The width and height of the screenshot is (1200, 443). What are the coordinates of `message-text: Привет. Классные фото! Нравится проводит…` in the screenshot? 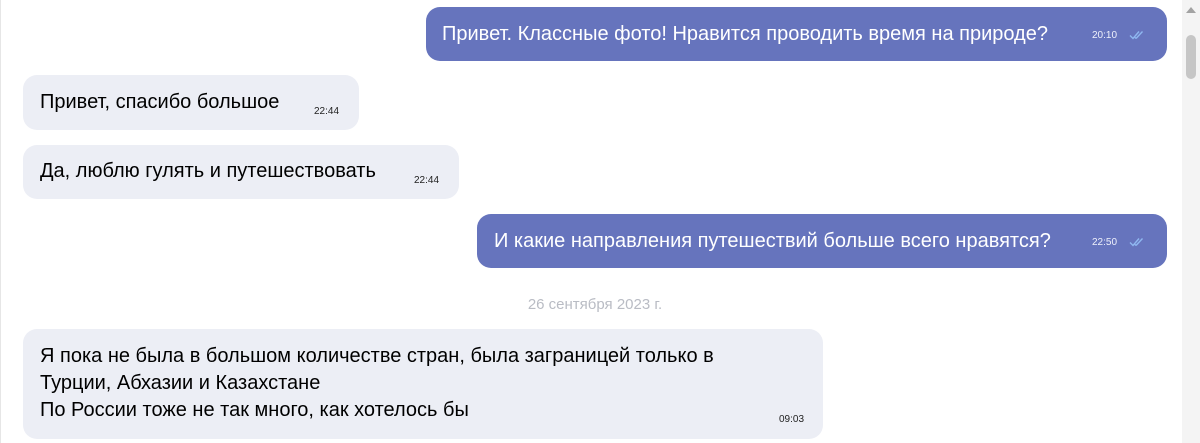 It's located at (745, 34).